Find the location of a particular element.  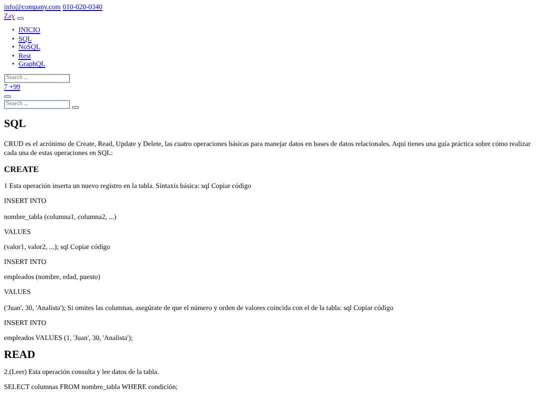

search-button is located at coordinates (75, 107).